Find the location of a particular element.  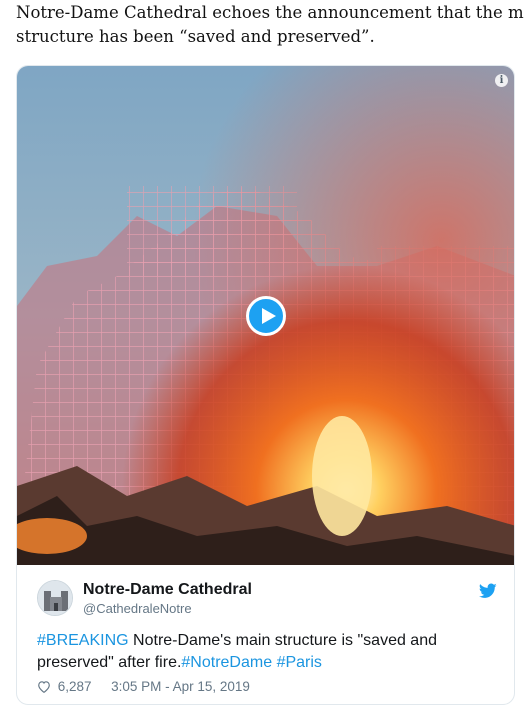

hashtag-notredame: #NotreDame is located at coordinates (226, 662).